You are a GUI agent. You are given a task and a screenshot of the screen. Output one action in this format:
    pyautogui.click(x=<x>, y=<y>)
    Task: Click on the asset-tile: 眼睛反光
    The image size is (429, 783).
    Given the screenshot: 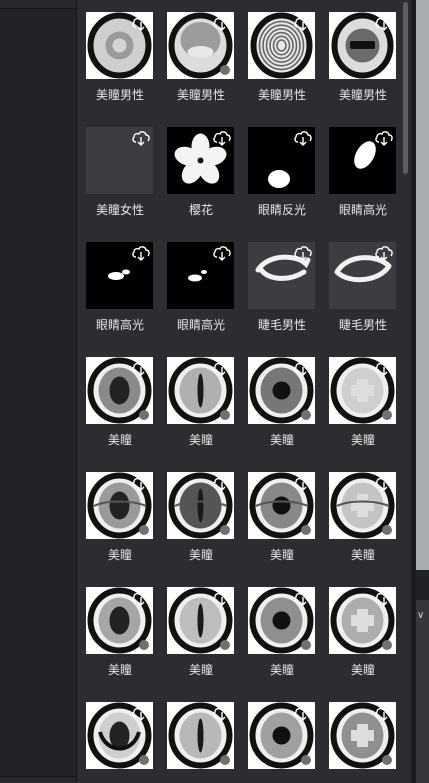 What is the action you would take?
    pyautogui.click(x=279, y=171)
    